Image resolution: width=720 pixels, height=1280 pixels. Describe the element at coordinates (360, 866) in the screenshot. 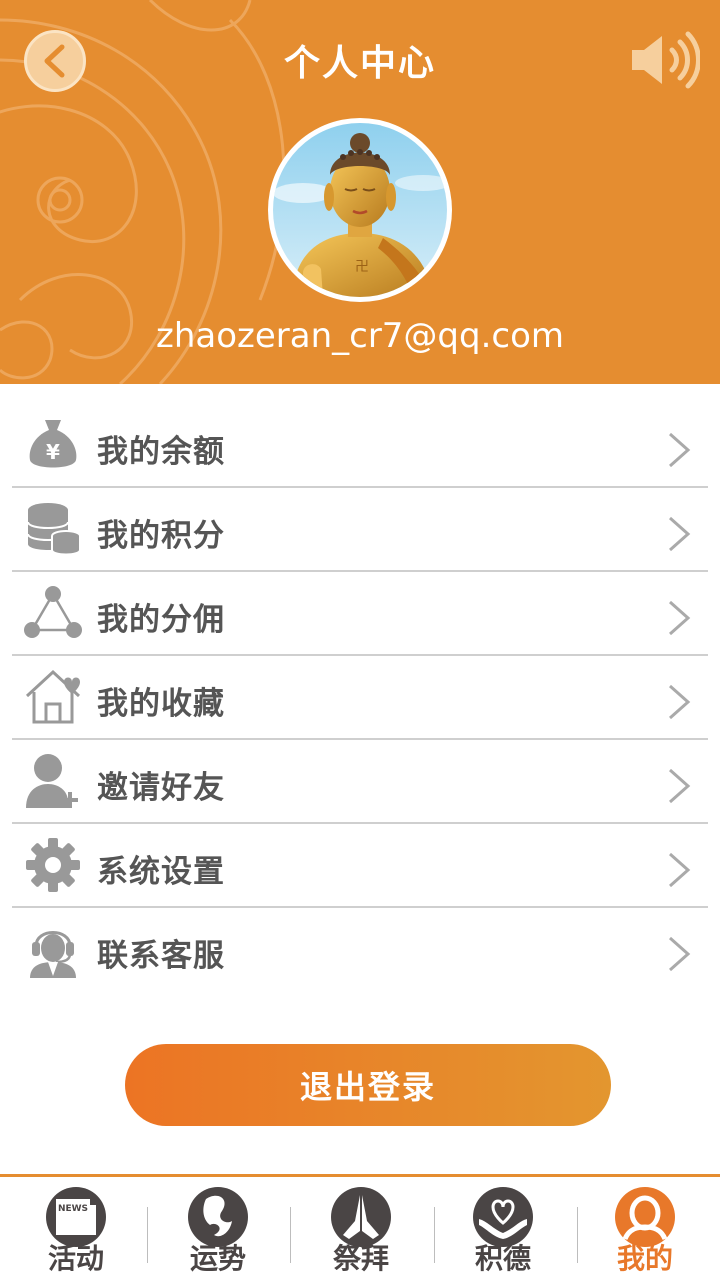

I see `menu-item-settings: 系统设置` at that location.